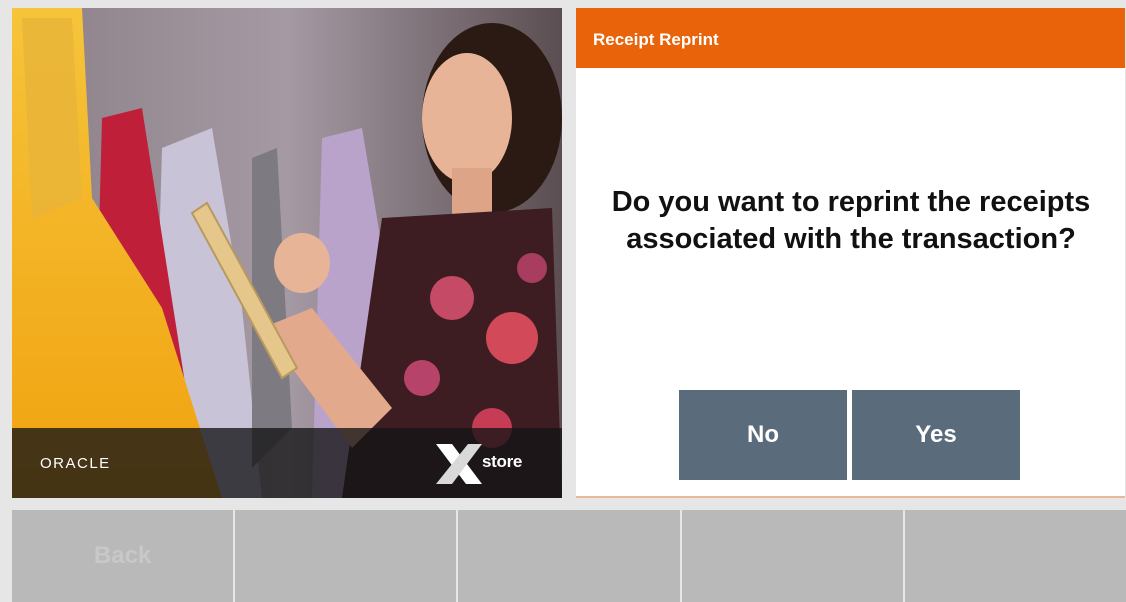 The width and height of the screenshot is (1126, 602). I want to click on x-mark-icon, so click(459, 464).